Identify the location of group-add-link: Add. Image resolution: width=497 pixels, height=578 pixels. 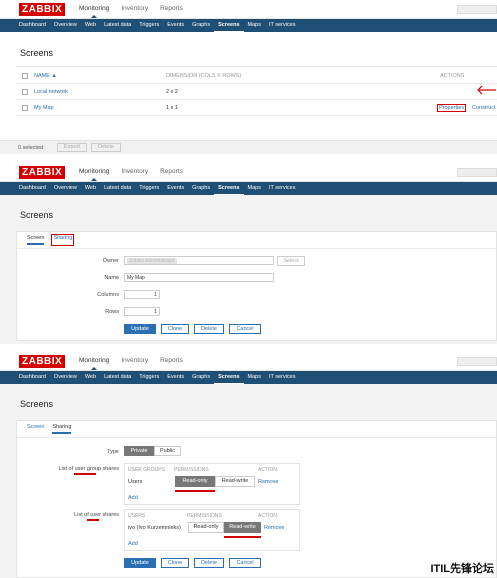
(133, 498).